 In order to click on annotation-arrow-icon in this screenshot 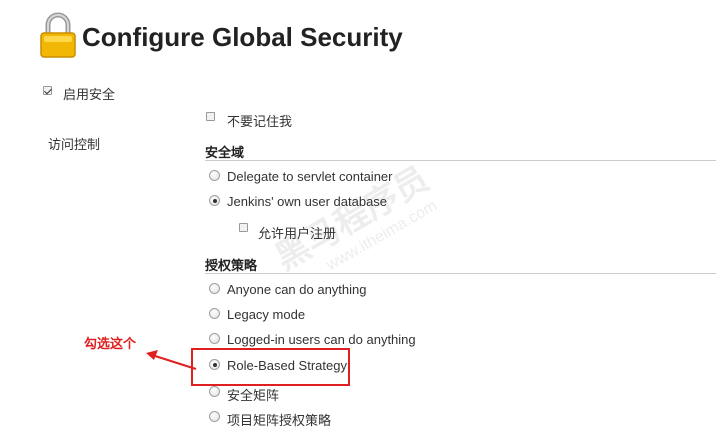, I will do `click(170, 360)`.